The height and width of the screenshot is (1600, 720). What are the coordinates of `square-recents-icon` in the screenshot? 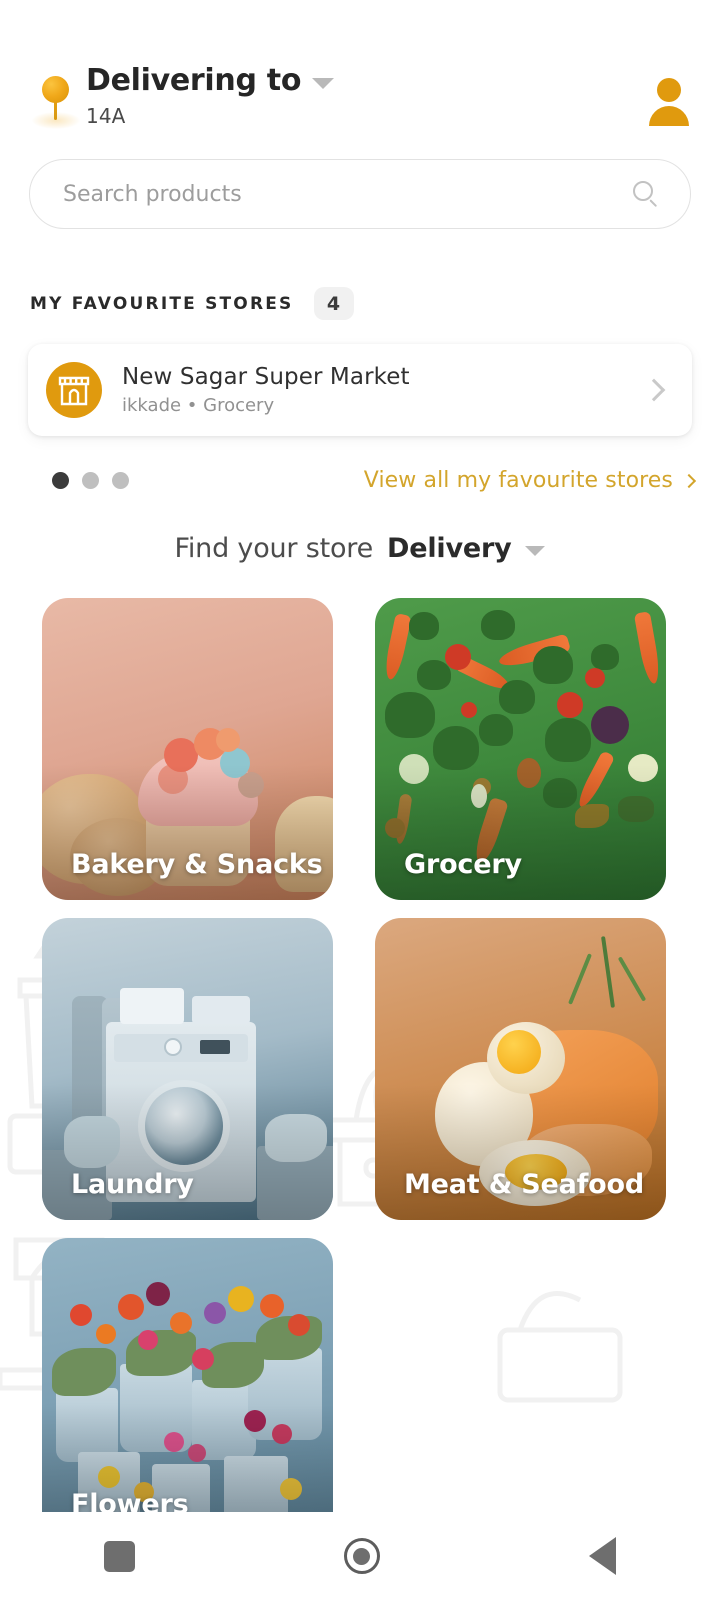 It's located at (120, 1556).